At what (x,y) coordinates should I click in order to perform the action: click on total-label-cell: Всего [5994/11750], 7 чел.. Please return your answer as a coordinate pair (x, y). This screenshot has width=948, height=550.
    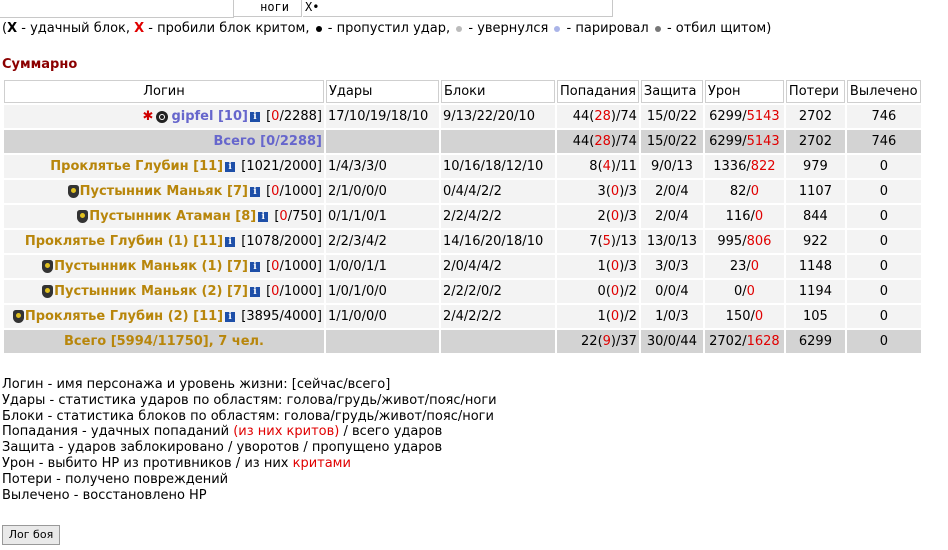
    Looking at the image, I should click on (164, 341).